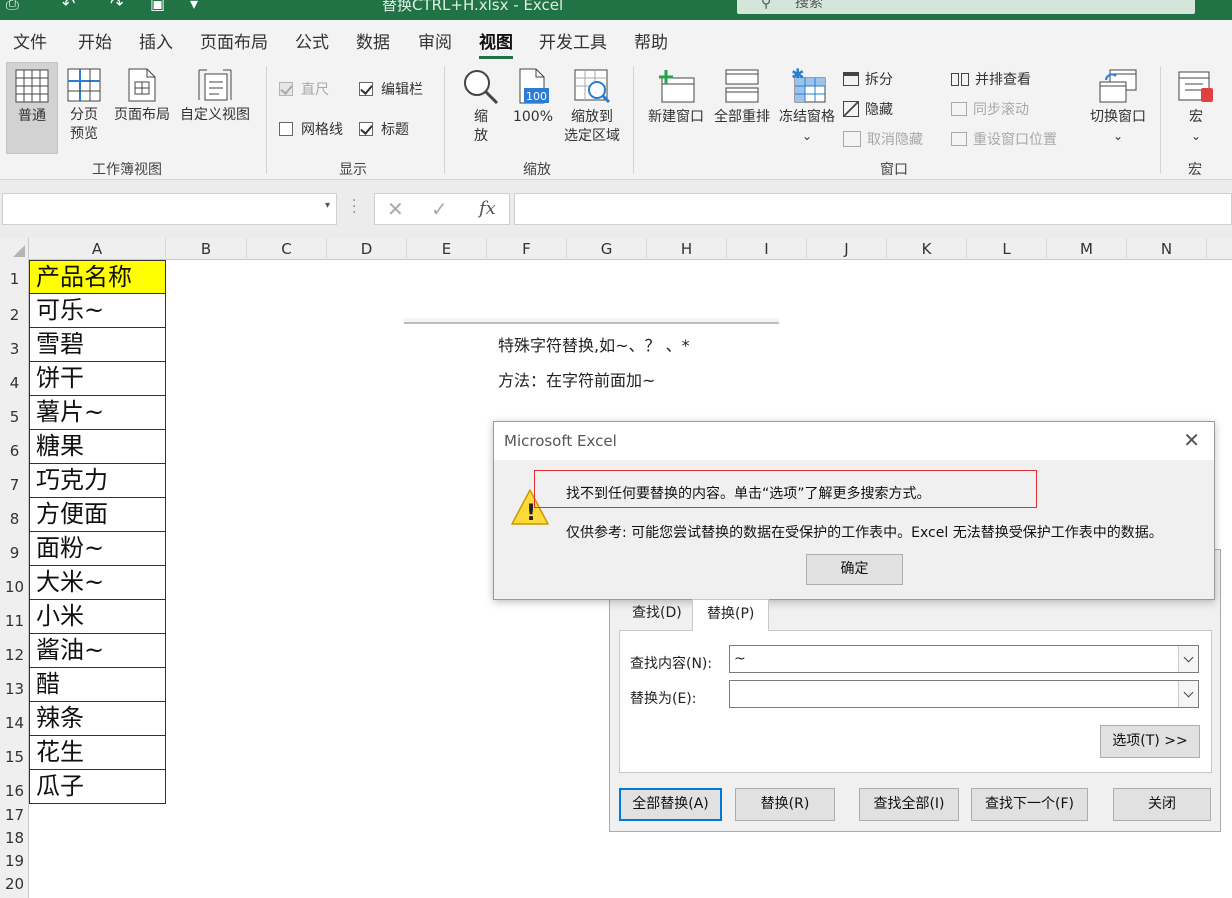 The width and height of the screenshot is (1232, 898). What do you see at coordinates (14, 315) in the screenshot?
I see `row-header: 2` at bounding box center [14, 315].